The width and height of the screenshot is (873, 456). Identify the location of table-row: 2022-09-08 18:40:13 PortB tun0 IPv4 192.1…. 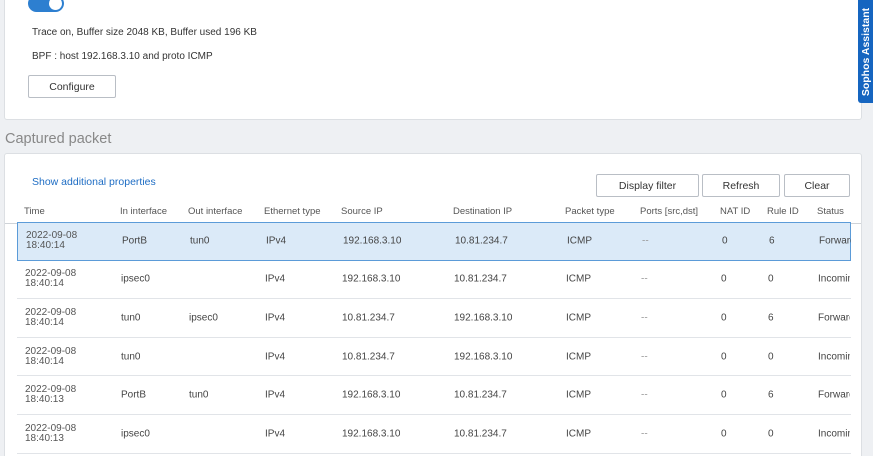
(434, 395).